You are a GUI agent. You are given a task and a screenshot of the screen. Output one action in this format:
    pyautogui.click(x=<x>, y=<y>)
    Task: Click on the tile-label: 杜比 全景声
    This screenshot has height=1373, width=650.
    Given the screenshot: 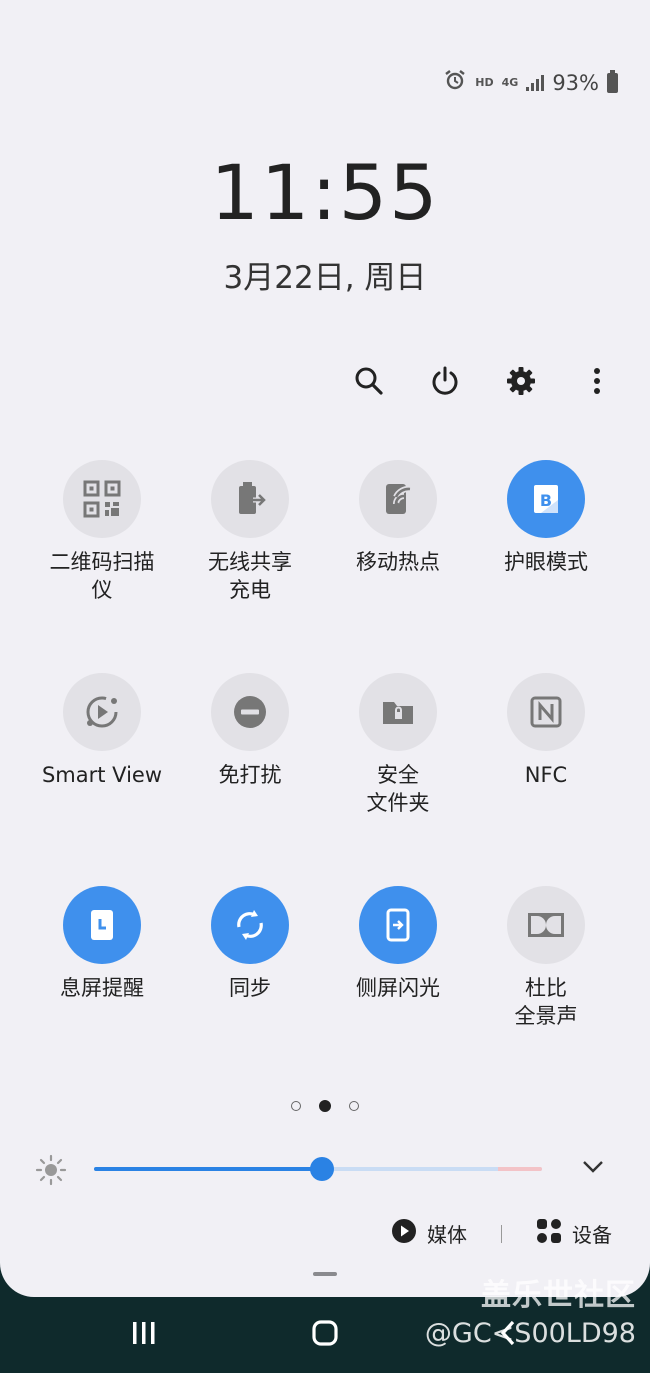 What is the action you would take?
    pyautogui.click(x=546, y=1002)
    